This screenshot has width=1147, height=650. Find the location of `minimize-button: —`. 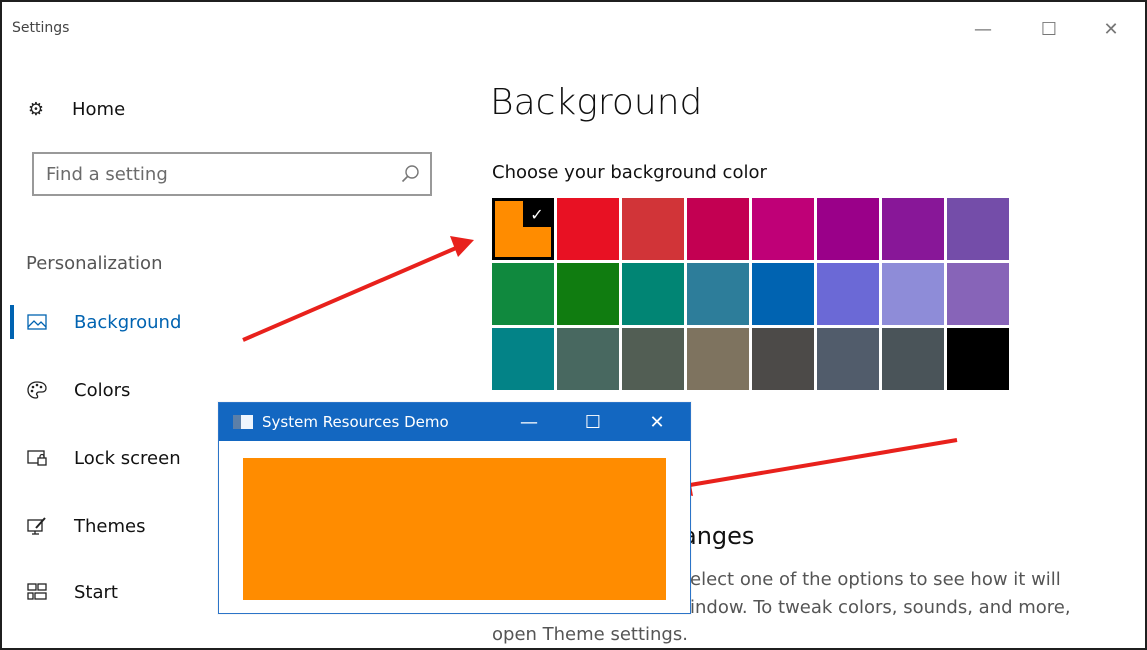

minimize-button: — is located at coordinates (983, 29).